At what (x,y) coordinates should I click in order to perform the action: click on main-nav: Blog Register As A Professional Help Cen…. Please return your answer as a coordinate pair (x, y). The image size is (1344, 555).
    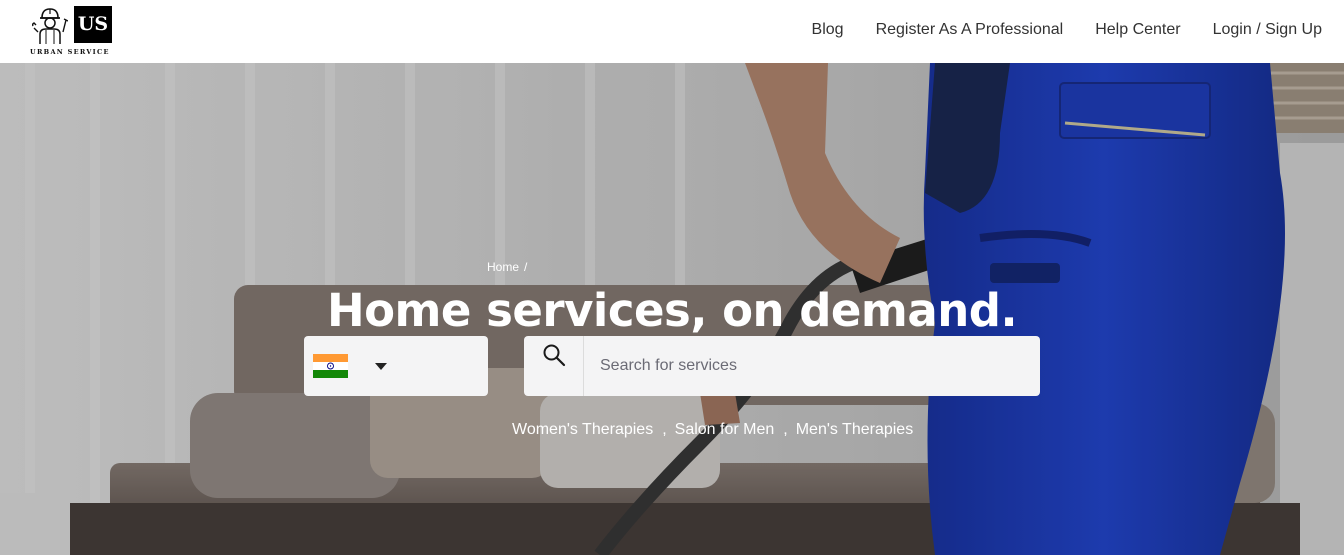
    Looking at the image, I should click on (1067, 30).